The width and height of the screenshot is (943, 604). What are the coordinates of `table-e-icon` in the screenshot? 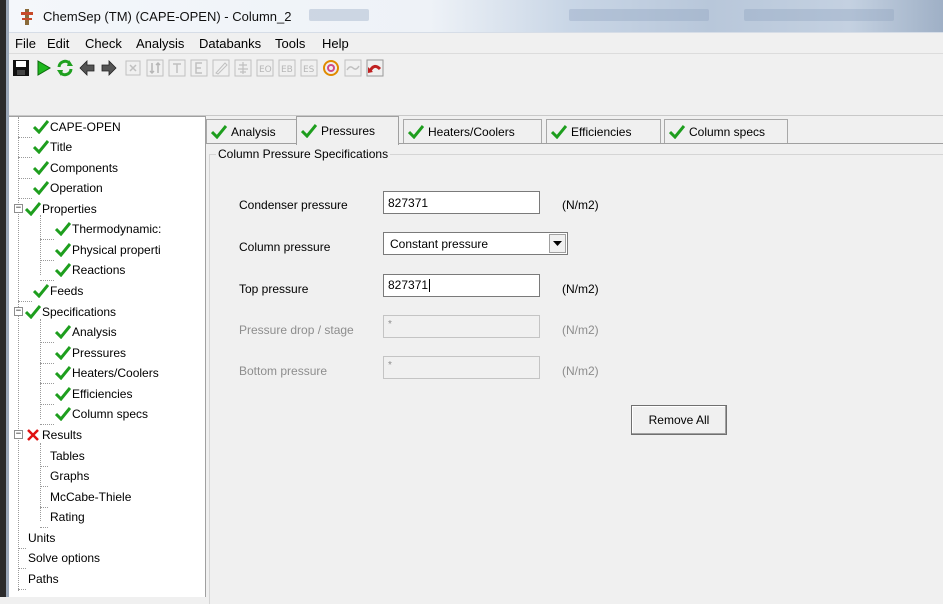 It's located at (199, 68).